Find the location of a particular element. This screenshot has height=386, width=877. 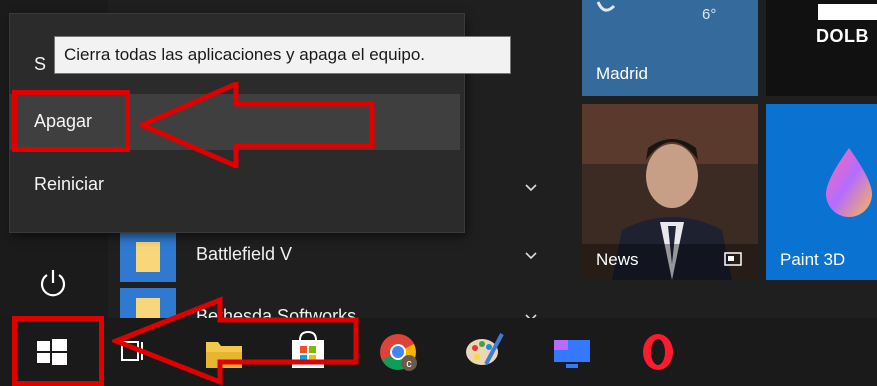

paint3d-tile: Paint 3D is located at coordinates (821, 192).